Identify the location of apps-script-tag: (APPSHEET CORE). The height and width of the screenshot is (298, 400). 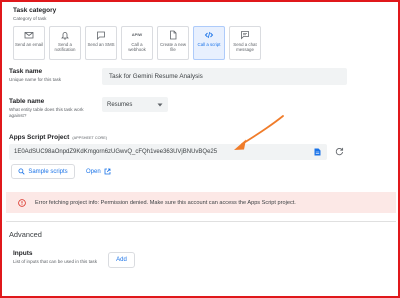
(90, 138).